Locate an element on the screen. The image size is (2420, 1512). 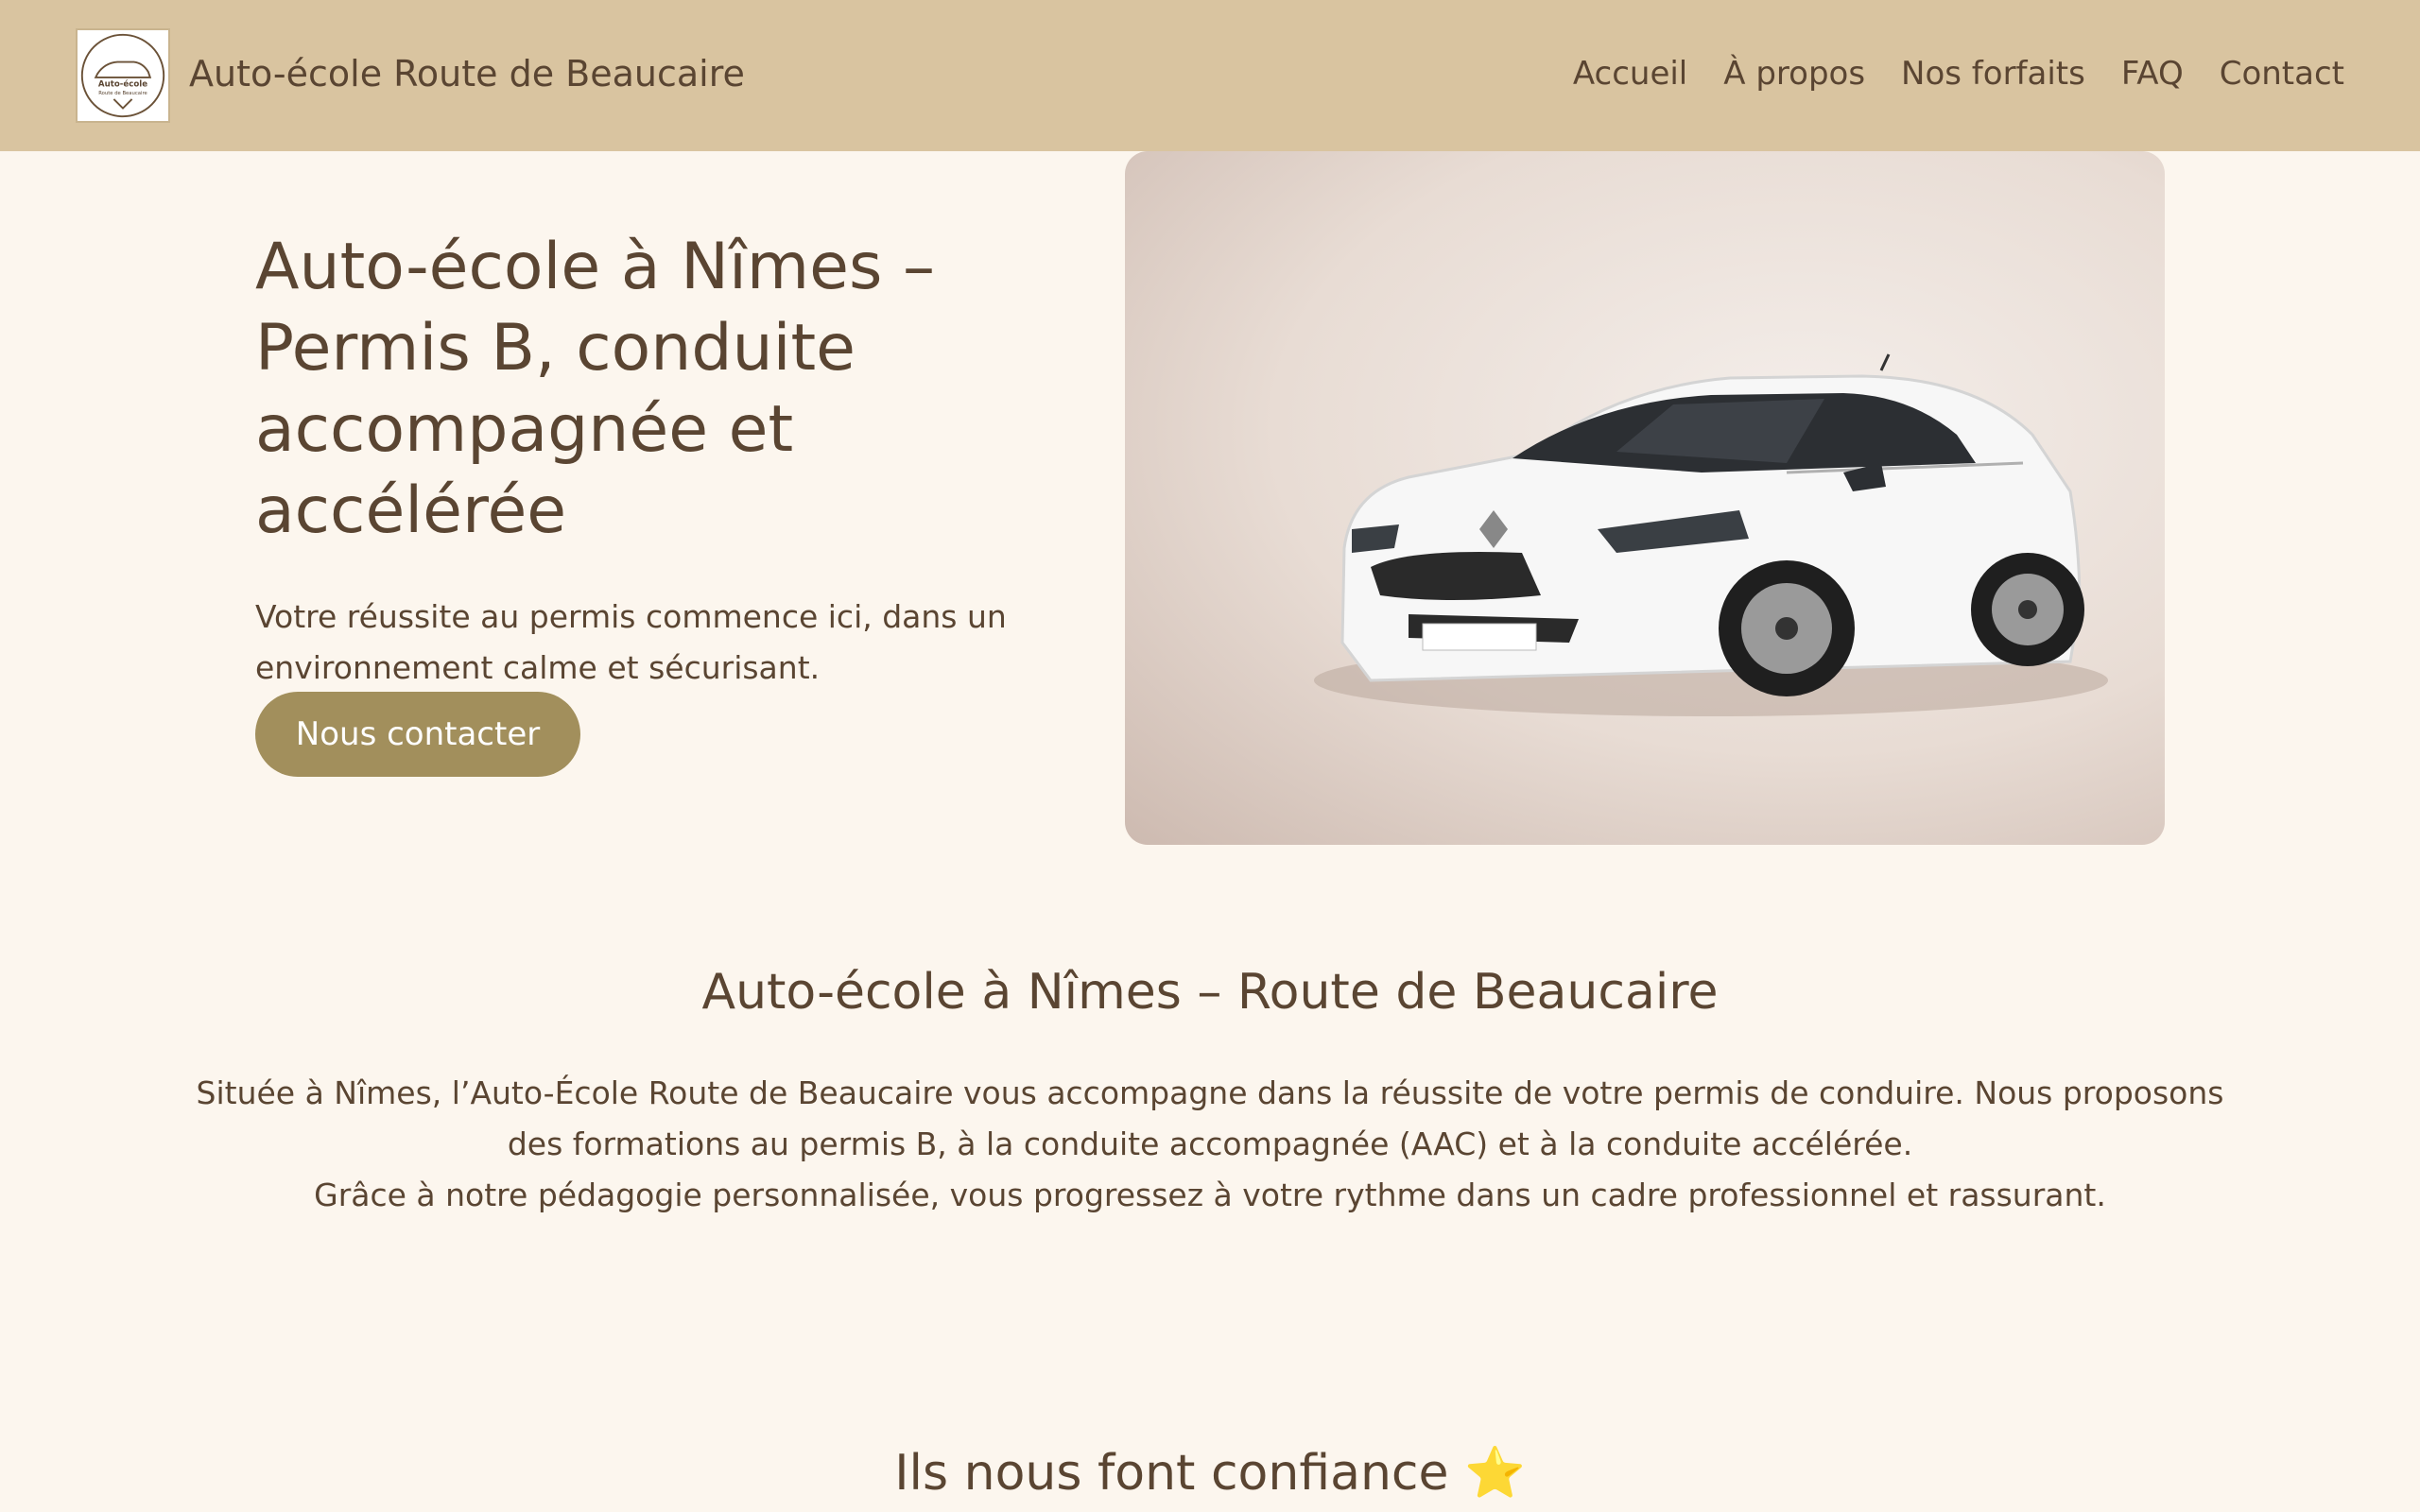
brand-name: Auto-école Route de Beaucaire is located at coordinates (467, 73).